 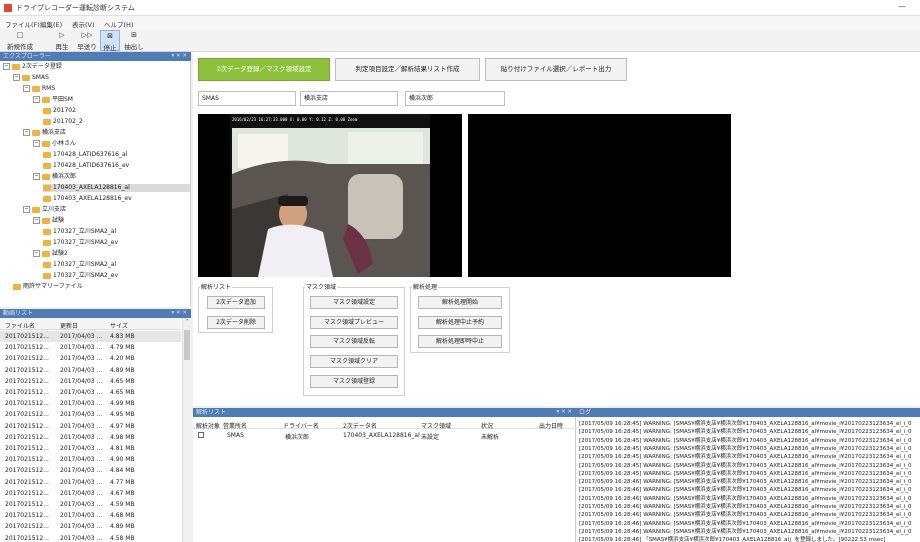 I want to click on play-button: ▷ 再生, so click(x=62, y=40).